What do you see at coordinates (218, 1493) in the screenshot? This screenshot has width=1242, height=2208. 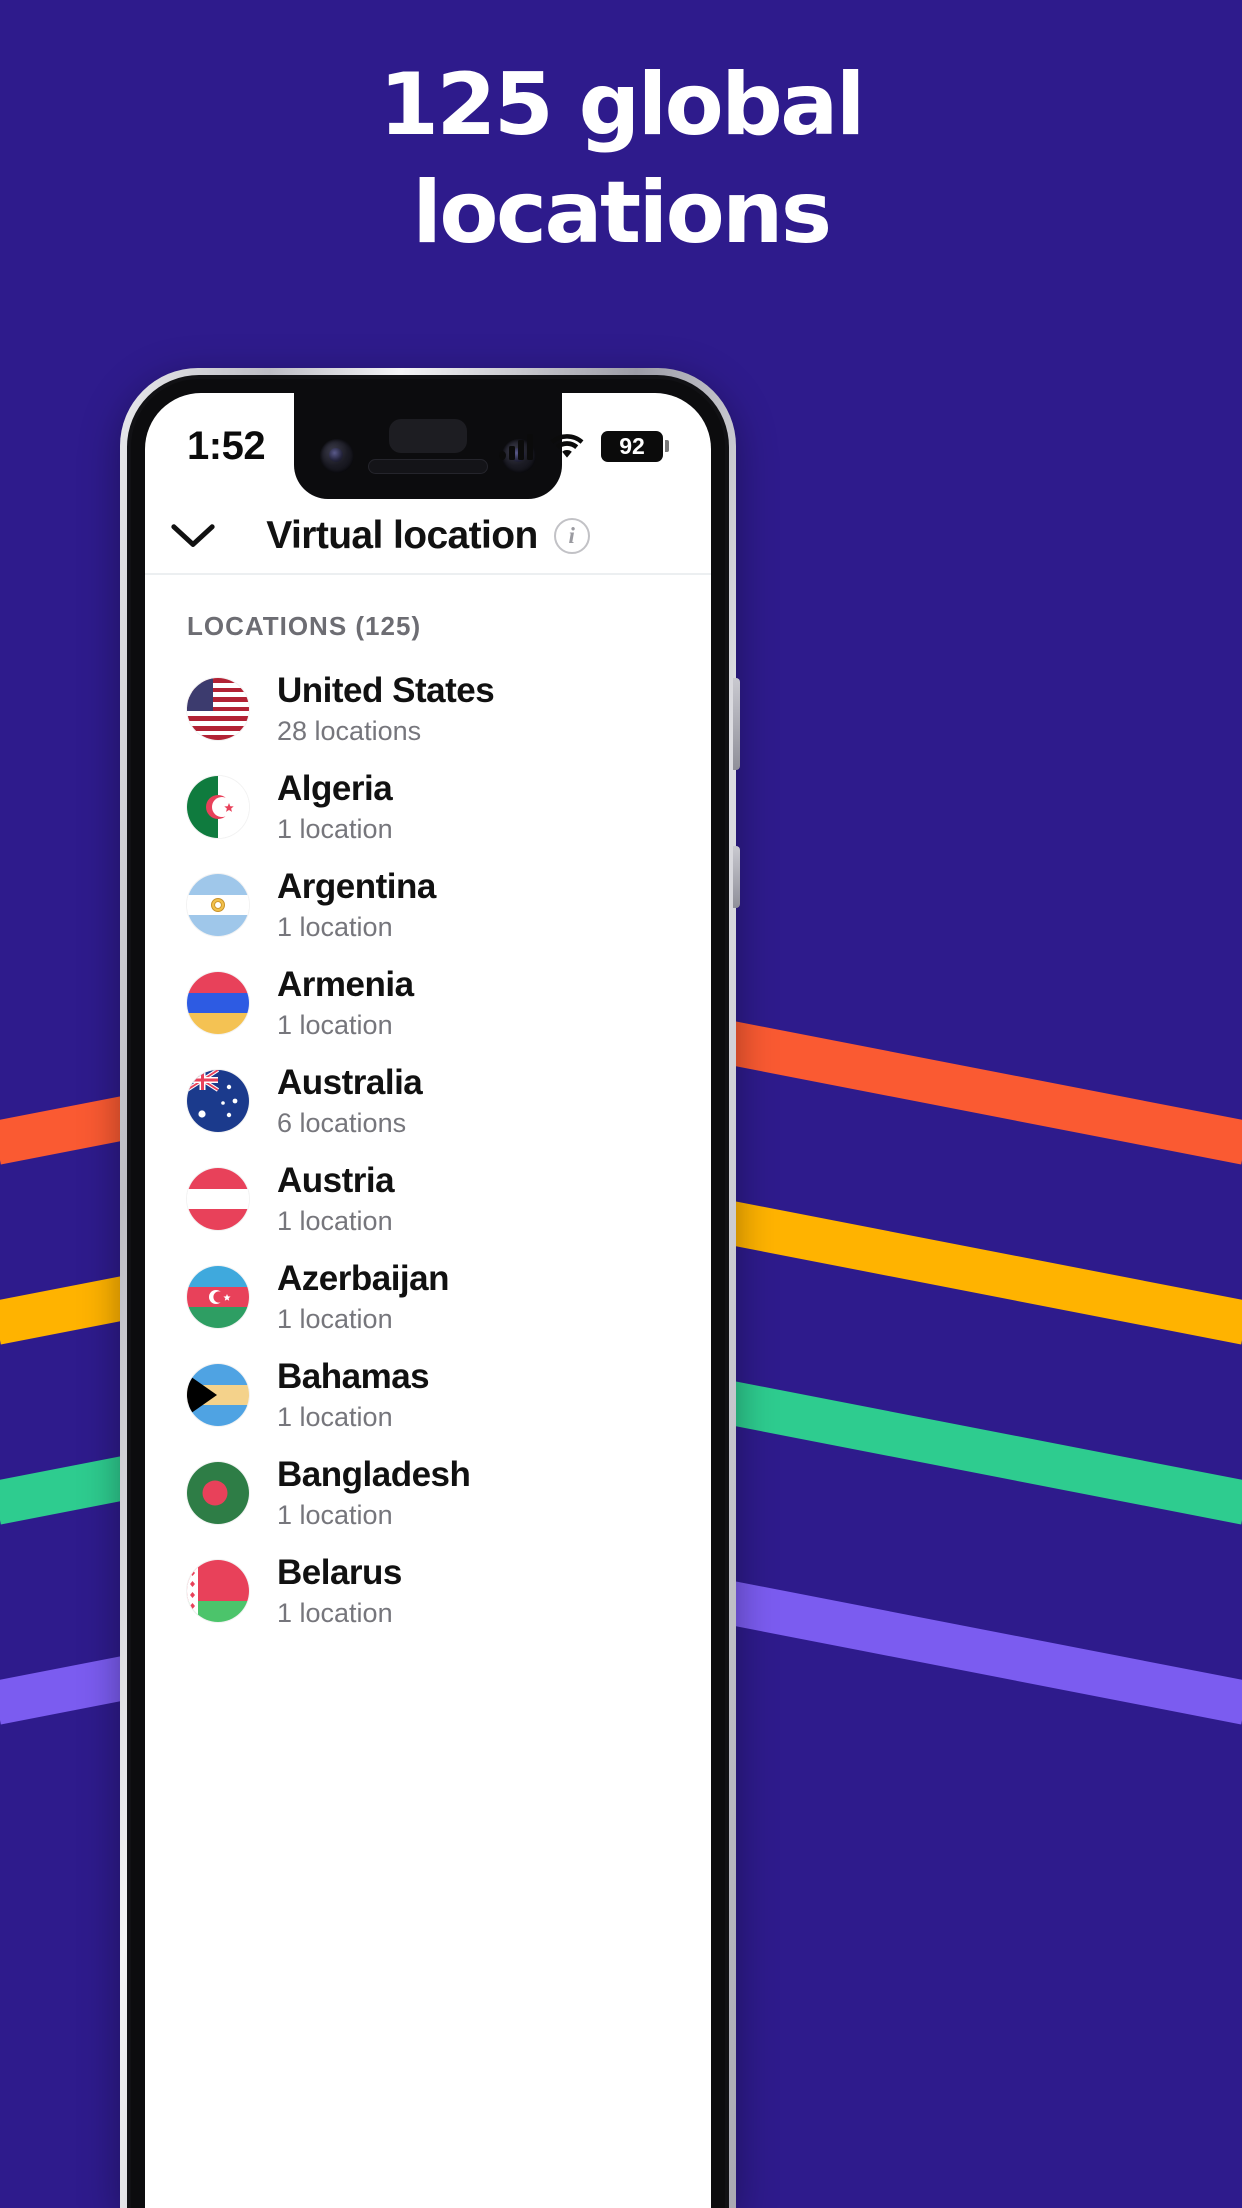 I see `flag-bd-icon` at bounding box center [218, 1493].